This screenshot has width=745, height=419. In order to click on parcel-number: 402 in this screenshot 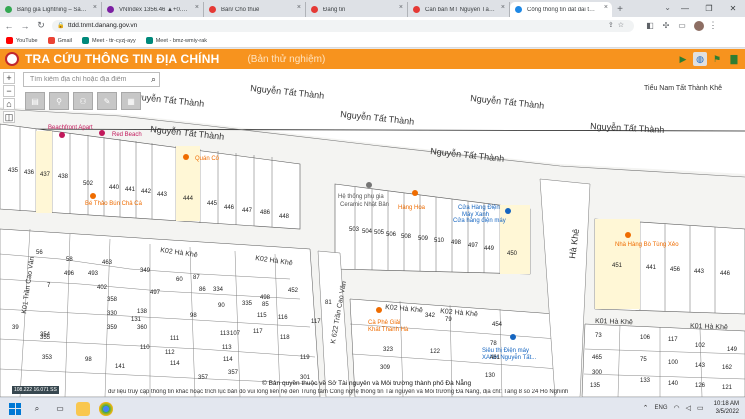, I will do `click(102, 288)`.